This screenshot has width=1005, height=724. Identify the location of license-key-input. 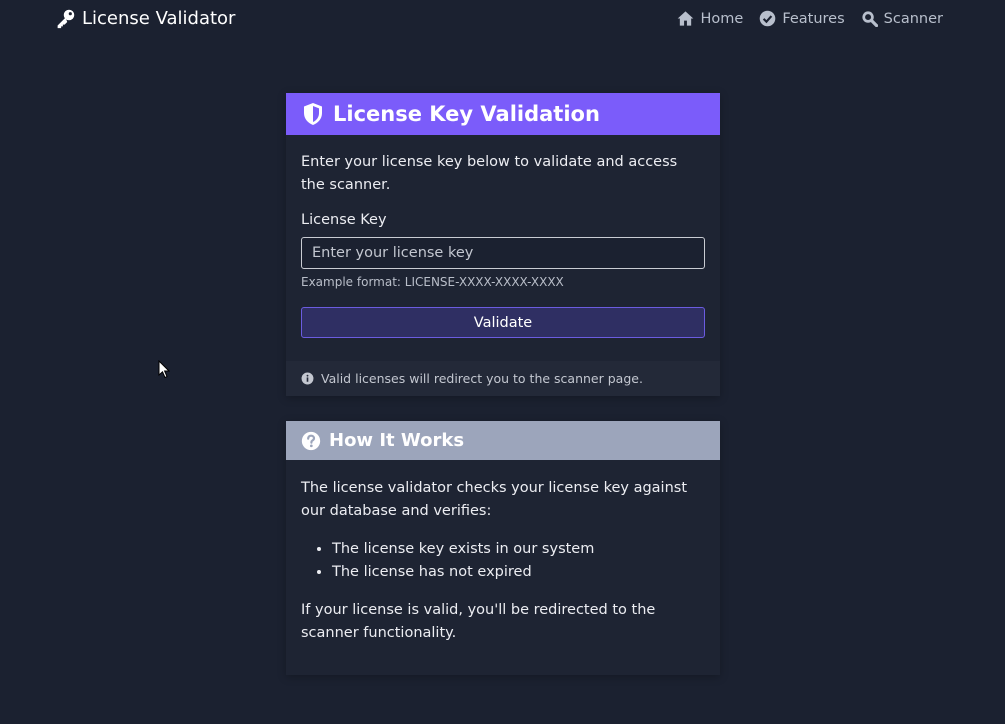
(503, 253).